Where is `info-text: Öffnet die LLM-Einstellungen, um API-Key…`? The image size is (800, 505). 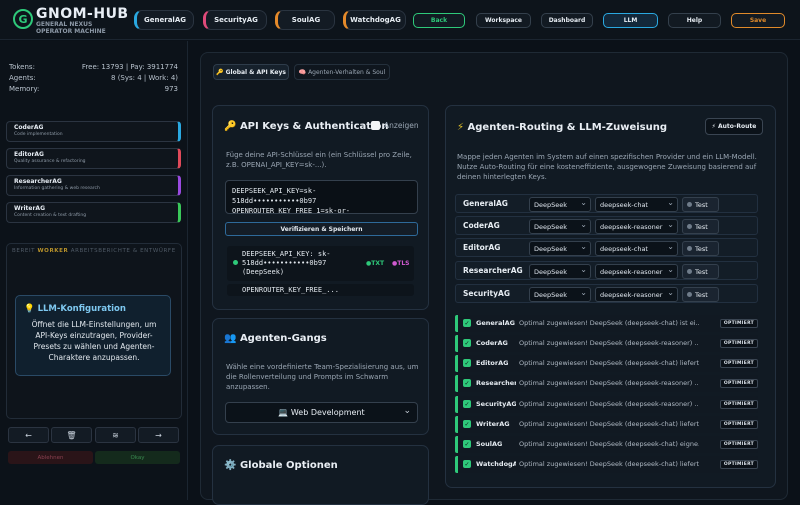
info-text: Öffnet die LLM-Einstellungen, um API-Key… is located at coordinates (94, 341).